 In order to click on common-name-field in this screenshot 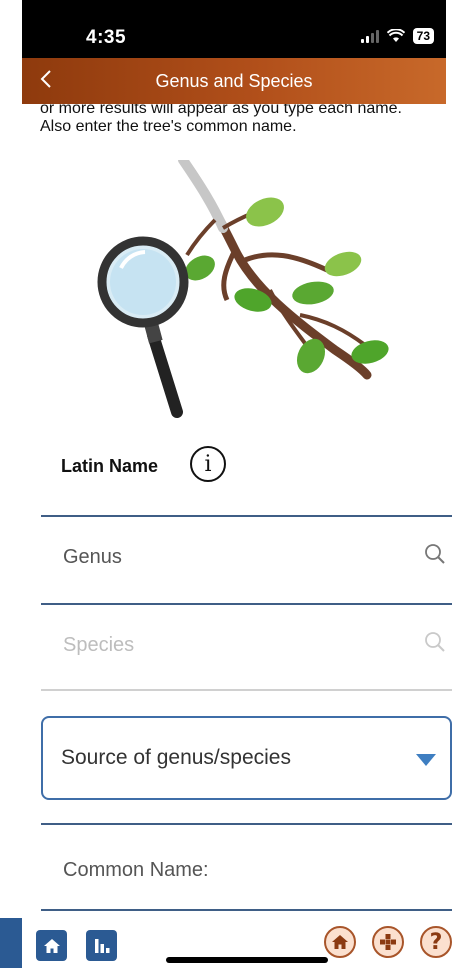, I will do `click(246, 868)`.